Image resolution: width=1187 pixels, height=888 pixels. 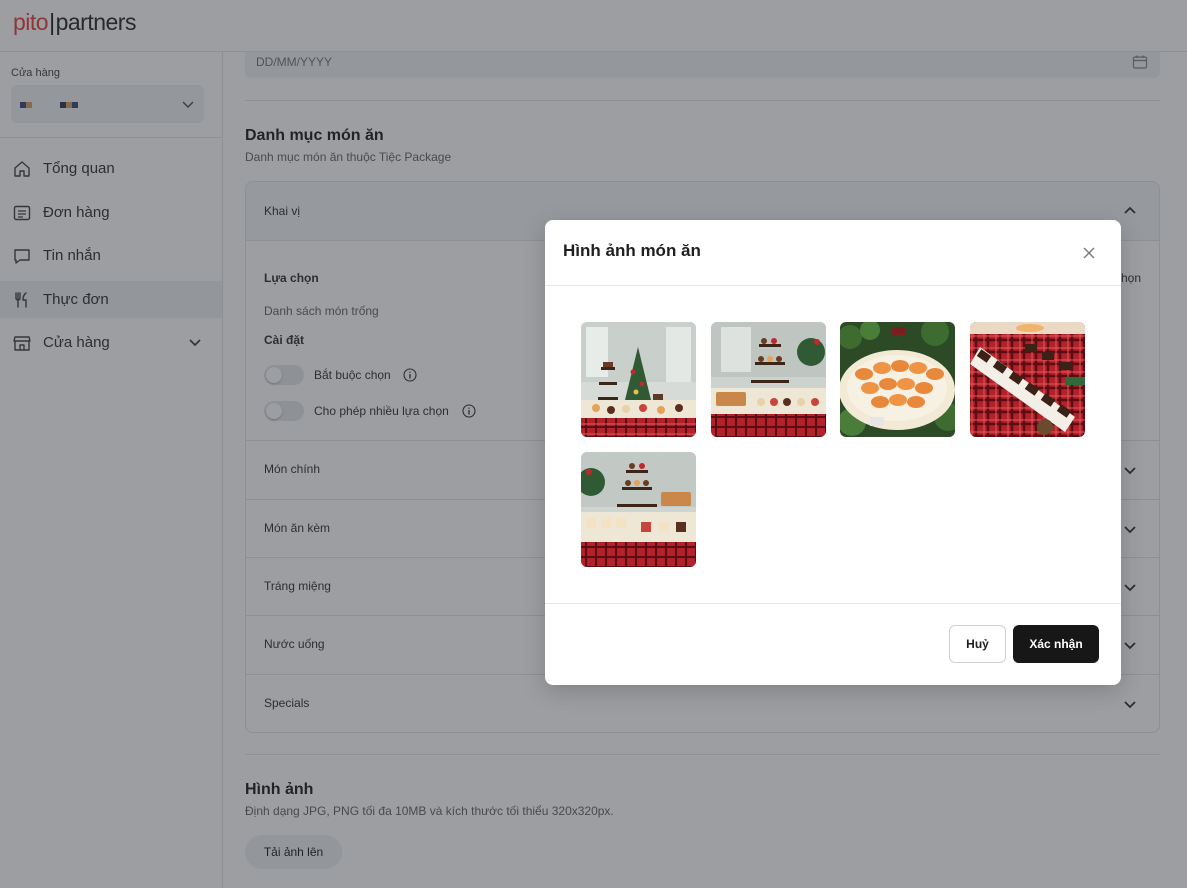 I want to click on food-photo-5-image, so click(x=638, y=509).